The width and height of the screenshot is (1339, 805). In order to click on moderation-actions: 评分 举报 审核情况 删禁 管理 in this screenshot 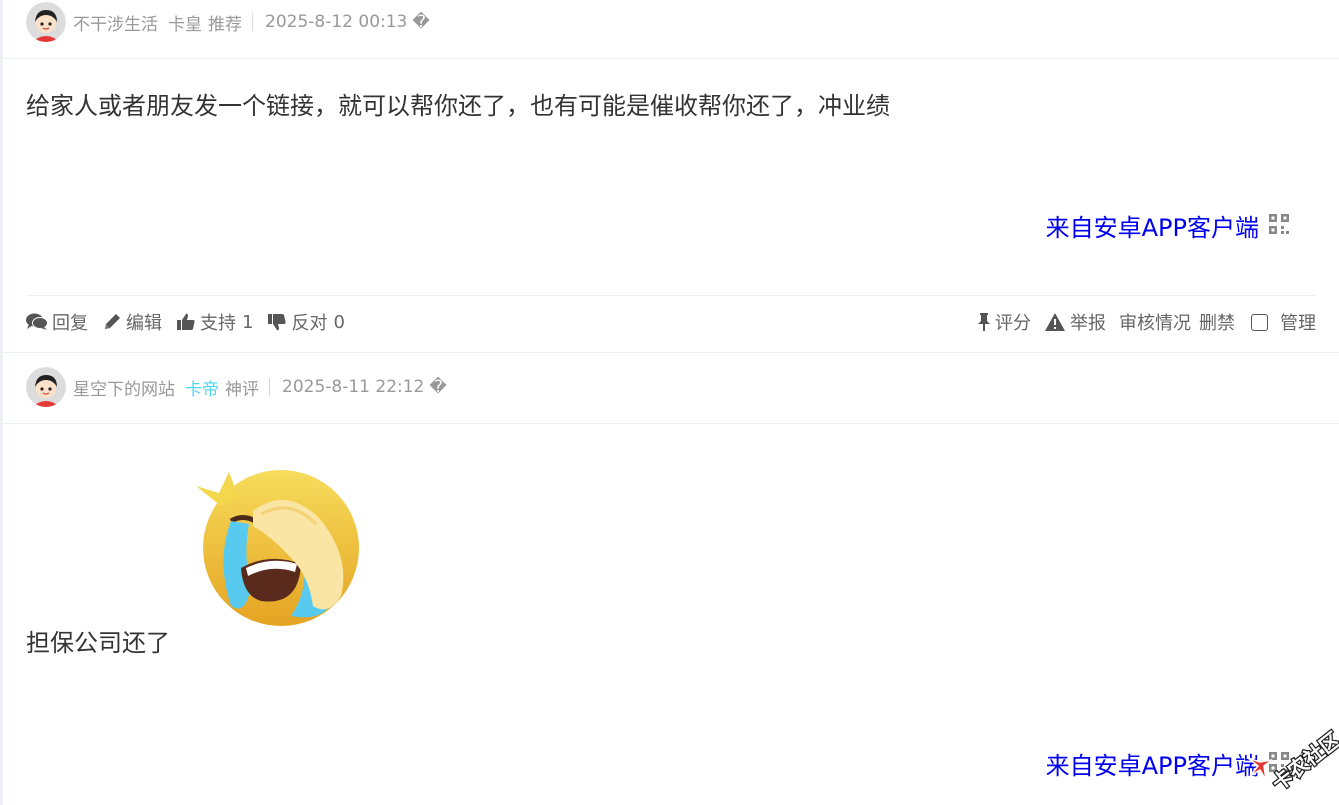, I will do `click(1140, 322)`.